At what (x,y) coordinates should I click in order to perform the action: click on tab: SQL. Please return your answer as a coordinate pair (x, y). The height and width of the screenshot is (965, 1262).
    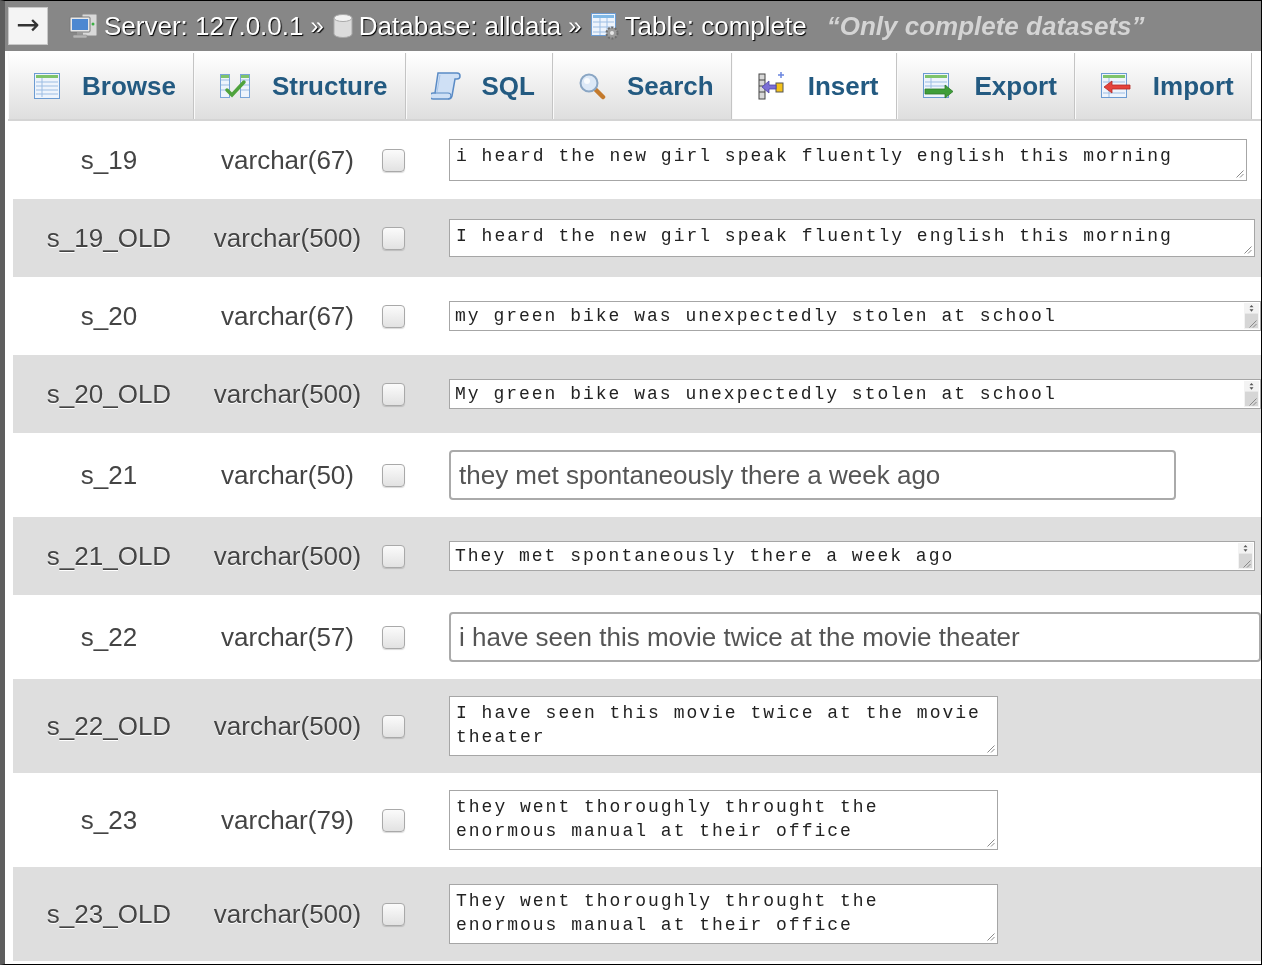
    Looking at the image, I should click on (479, 86).